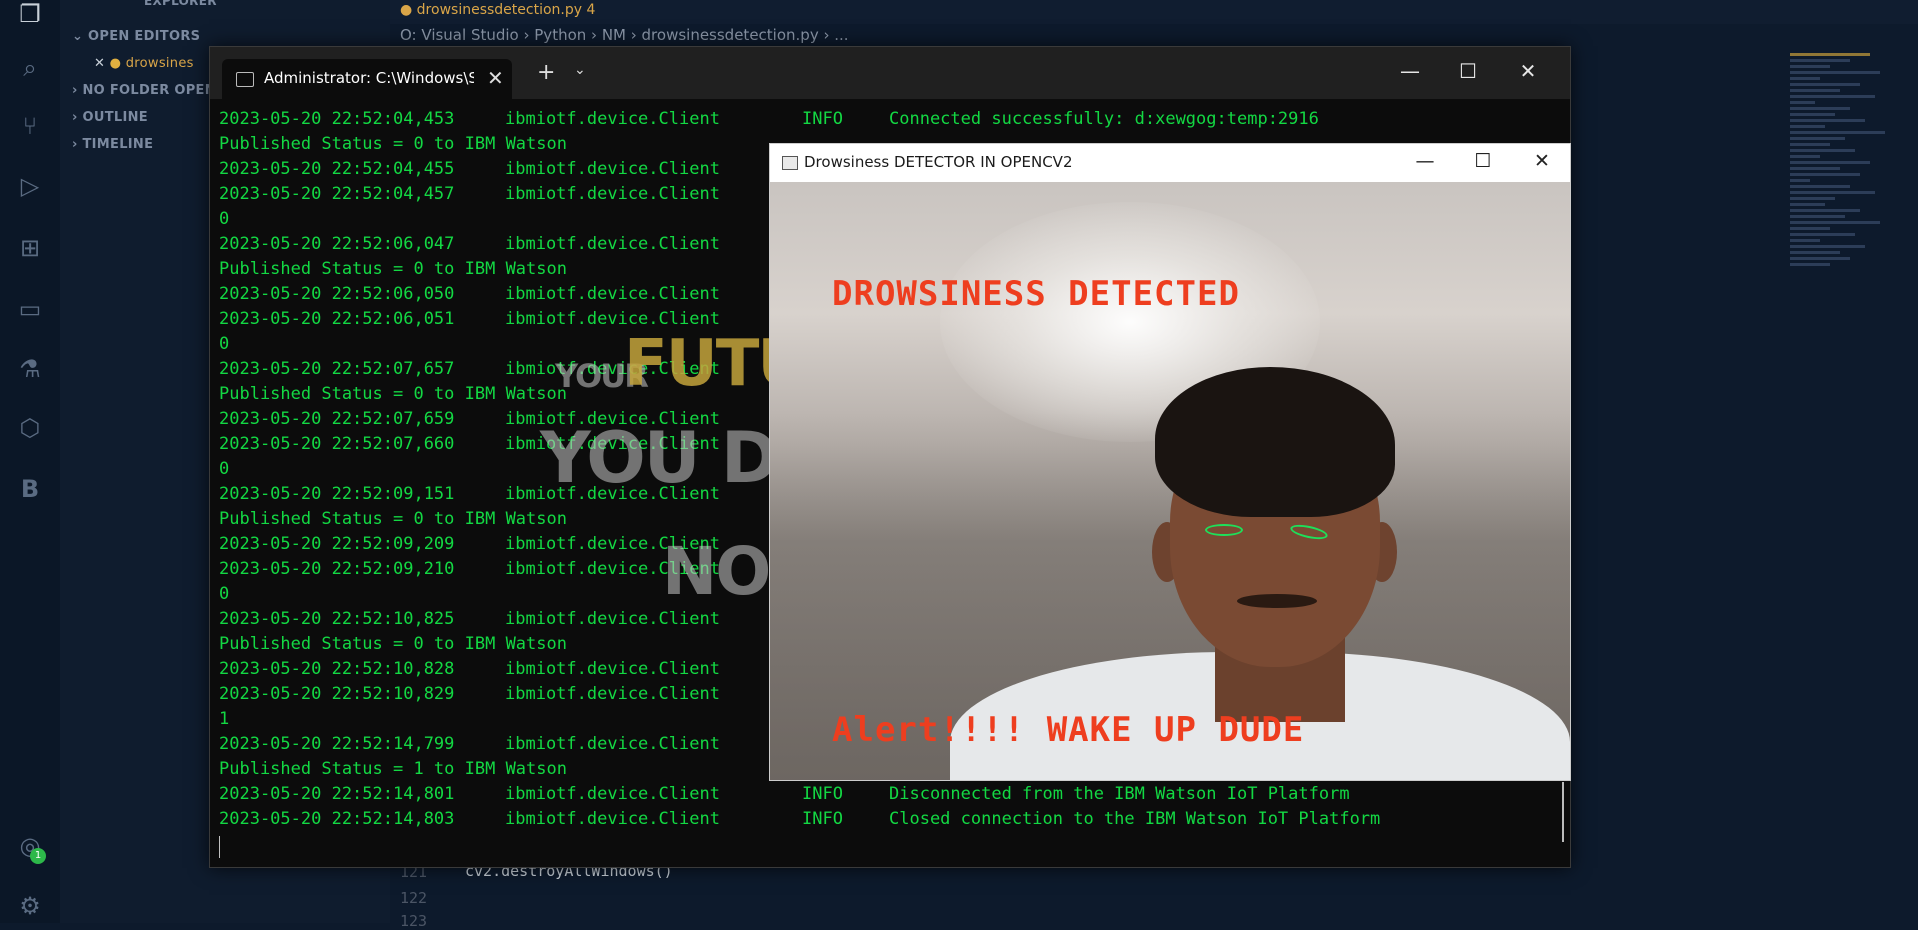  What do you see at coordinates (110, 117) in the screenshot?
I see `outline-section: › OUTLINE` at bounding box center [110, 117].